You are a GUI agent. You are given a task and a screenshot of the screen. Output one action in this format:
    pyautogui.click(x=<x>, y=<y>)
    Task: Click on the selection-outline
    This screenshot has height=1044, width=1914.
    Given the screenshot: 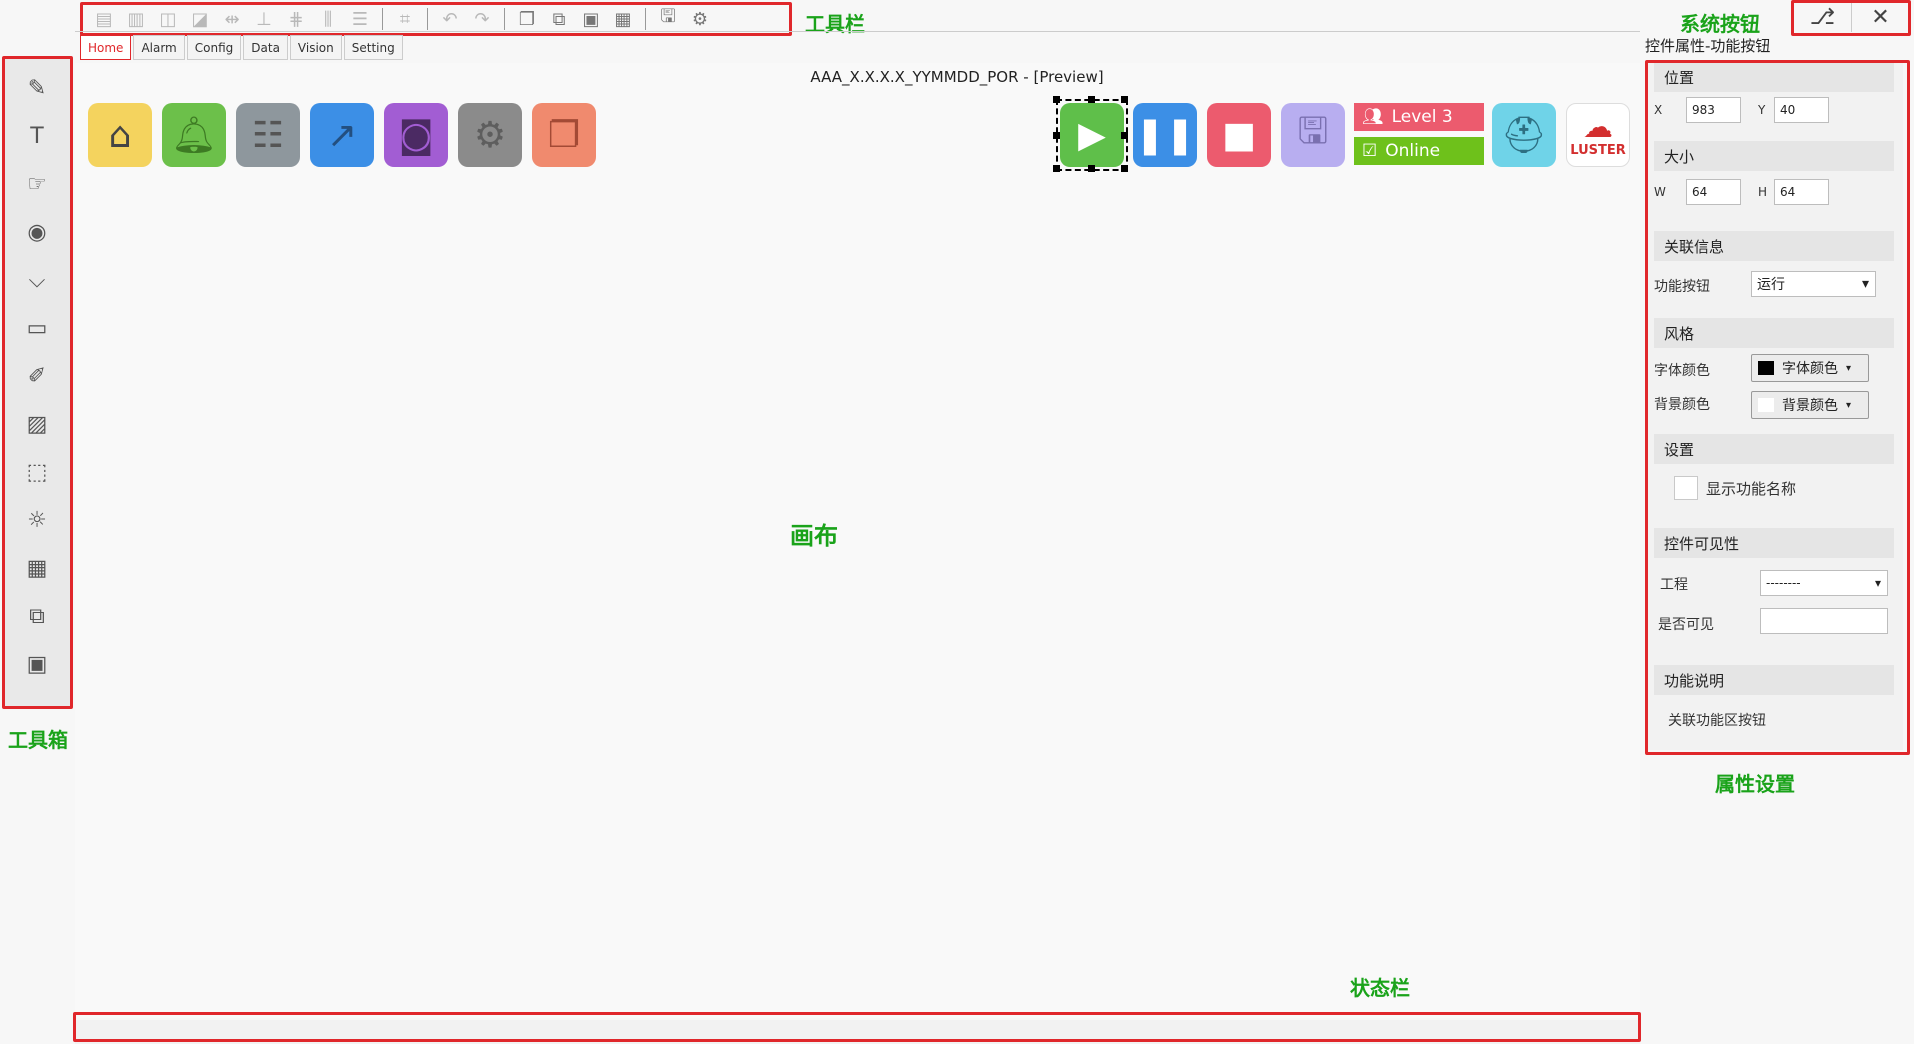 What is the action you would take?
    pyautogui.click(x=1092, y=135)
    